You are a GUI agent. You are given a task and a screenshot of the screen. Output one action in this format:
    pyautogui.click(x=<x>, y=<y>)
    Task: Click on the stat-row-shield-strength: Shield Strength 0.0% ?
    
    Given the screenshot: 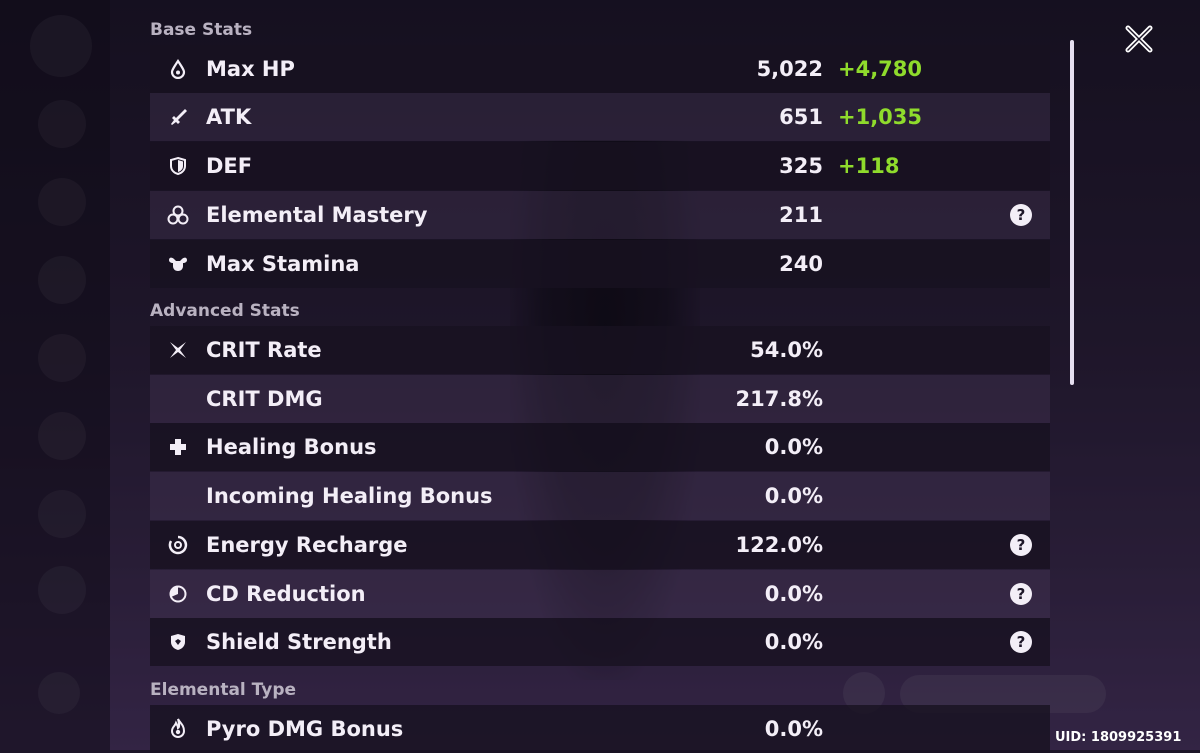 What is the action you would take?
    pyautogui.click(x=600, y=642)
    